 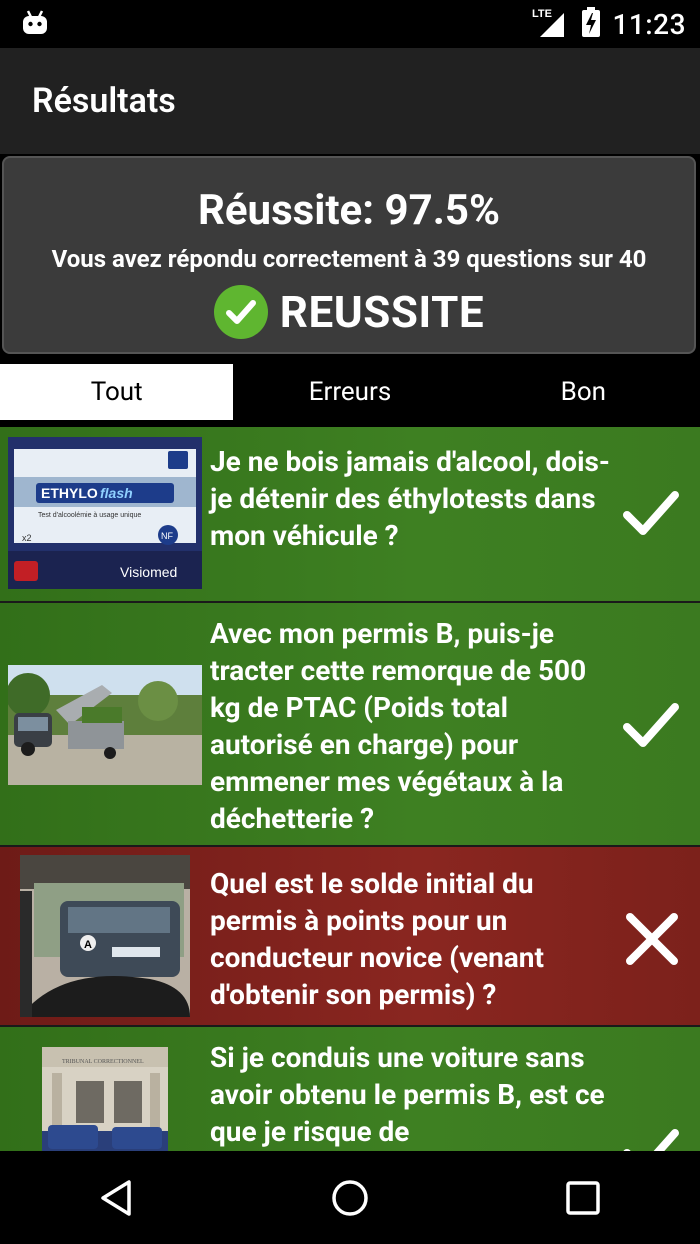 What do you see at coordinates (35, 24) in the screenshot?
I see `android-icon` at bounding box center [35, 24].